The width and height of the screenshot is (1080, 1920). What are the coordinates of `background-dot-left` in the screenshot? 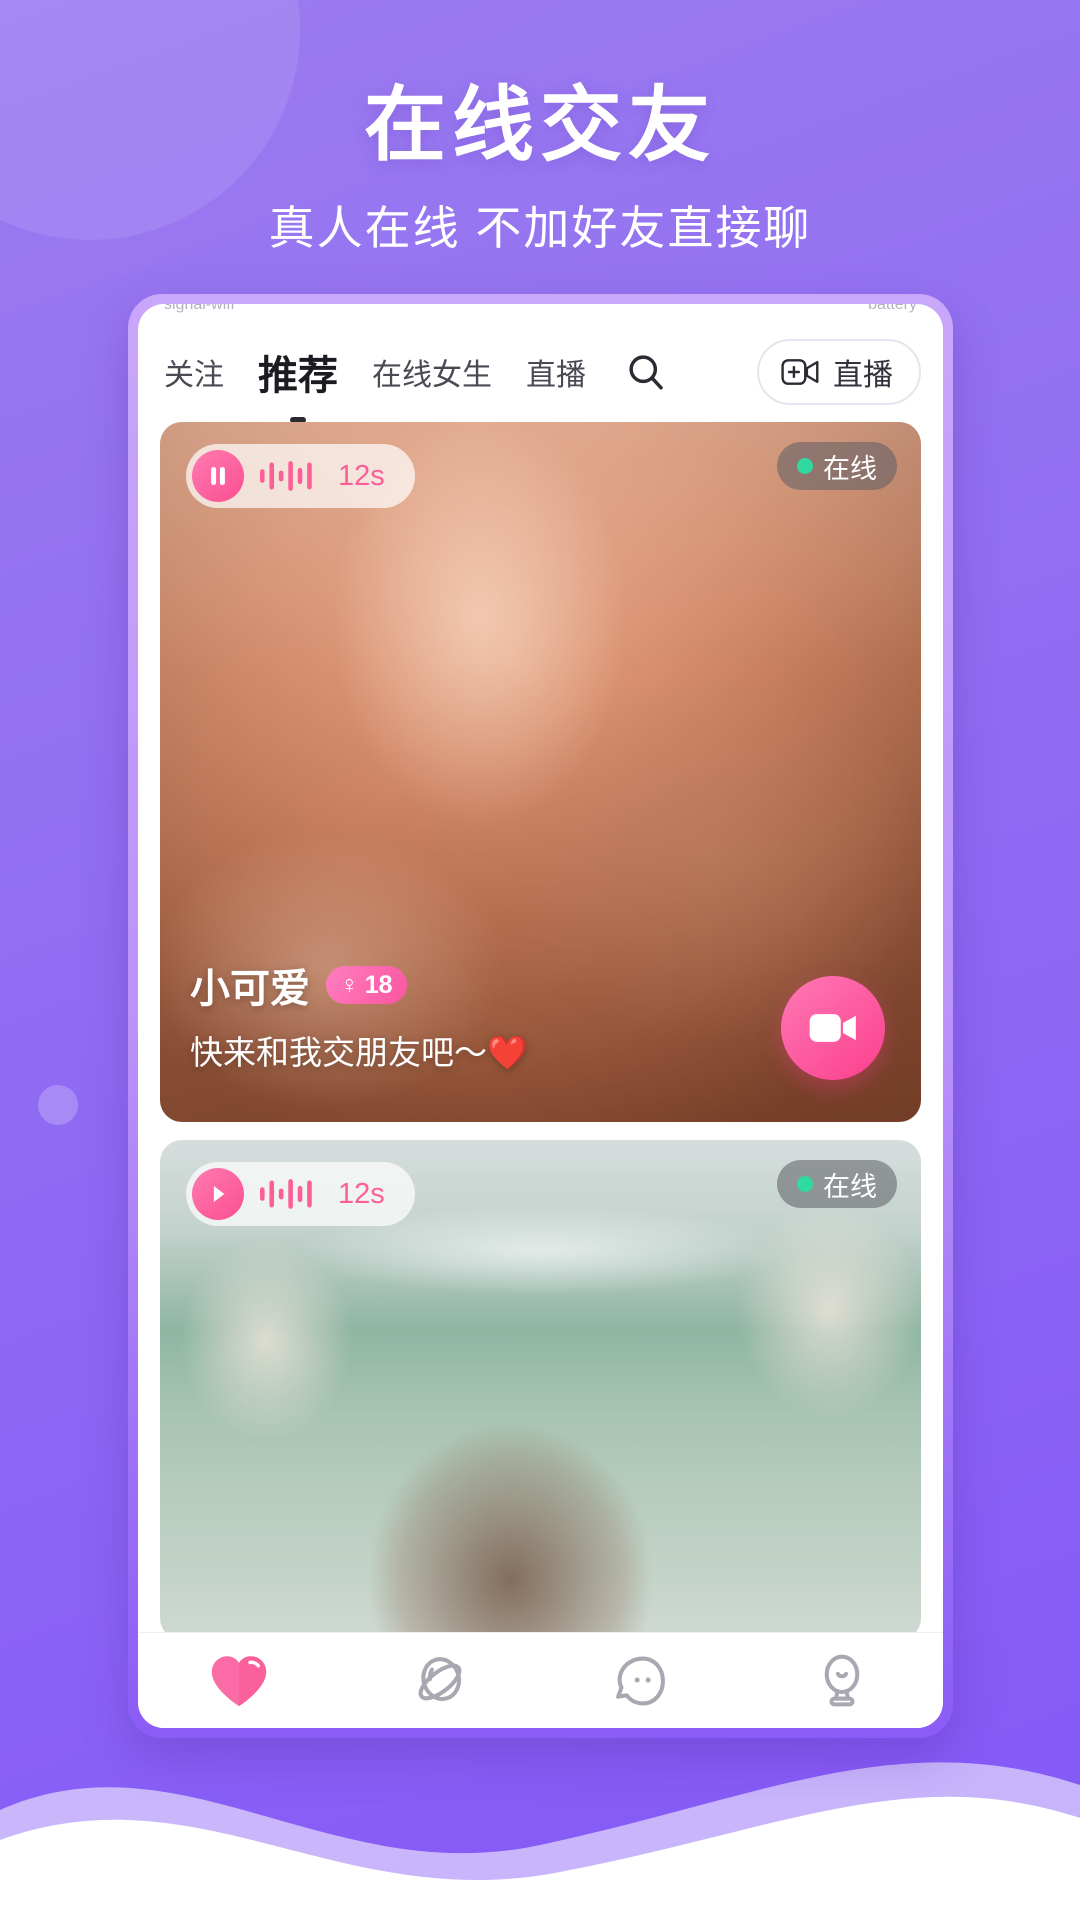 It's located at (58, 1105).